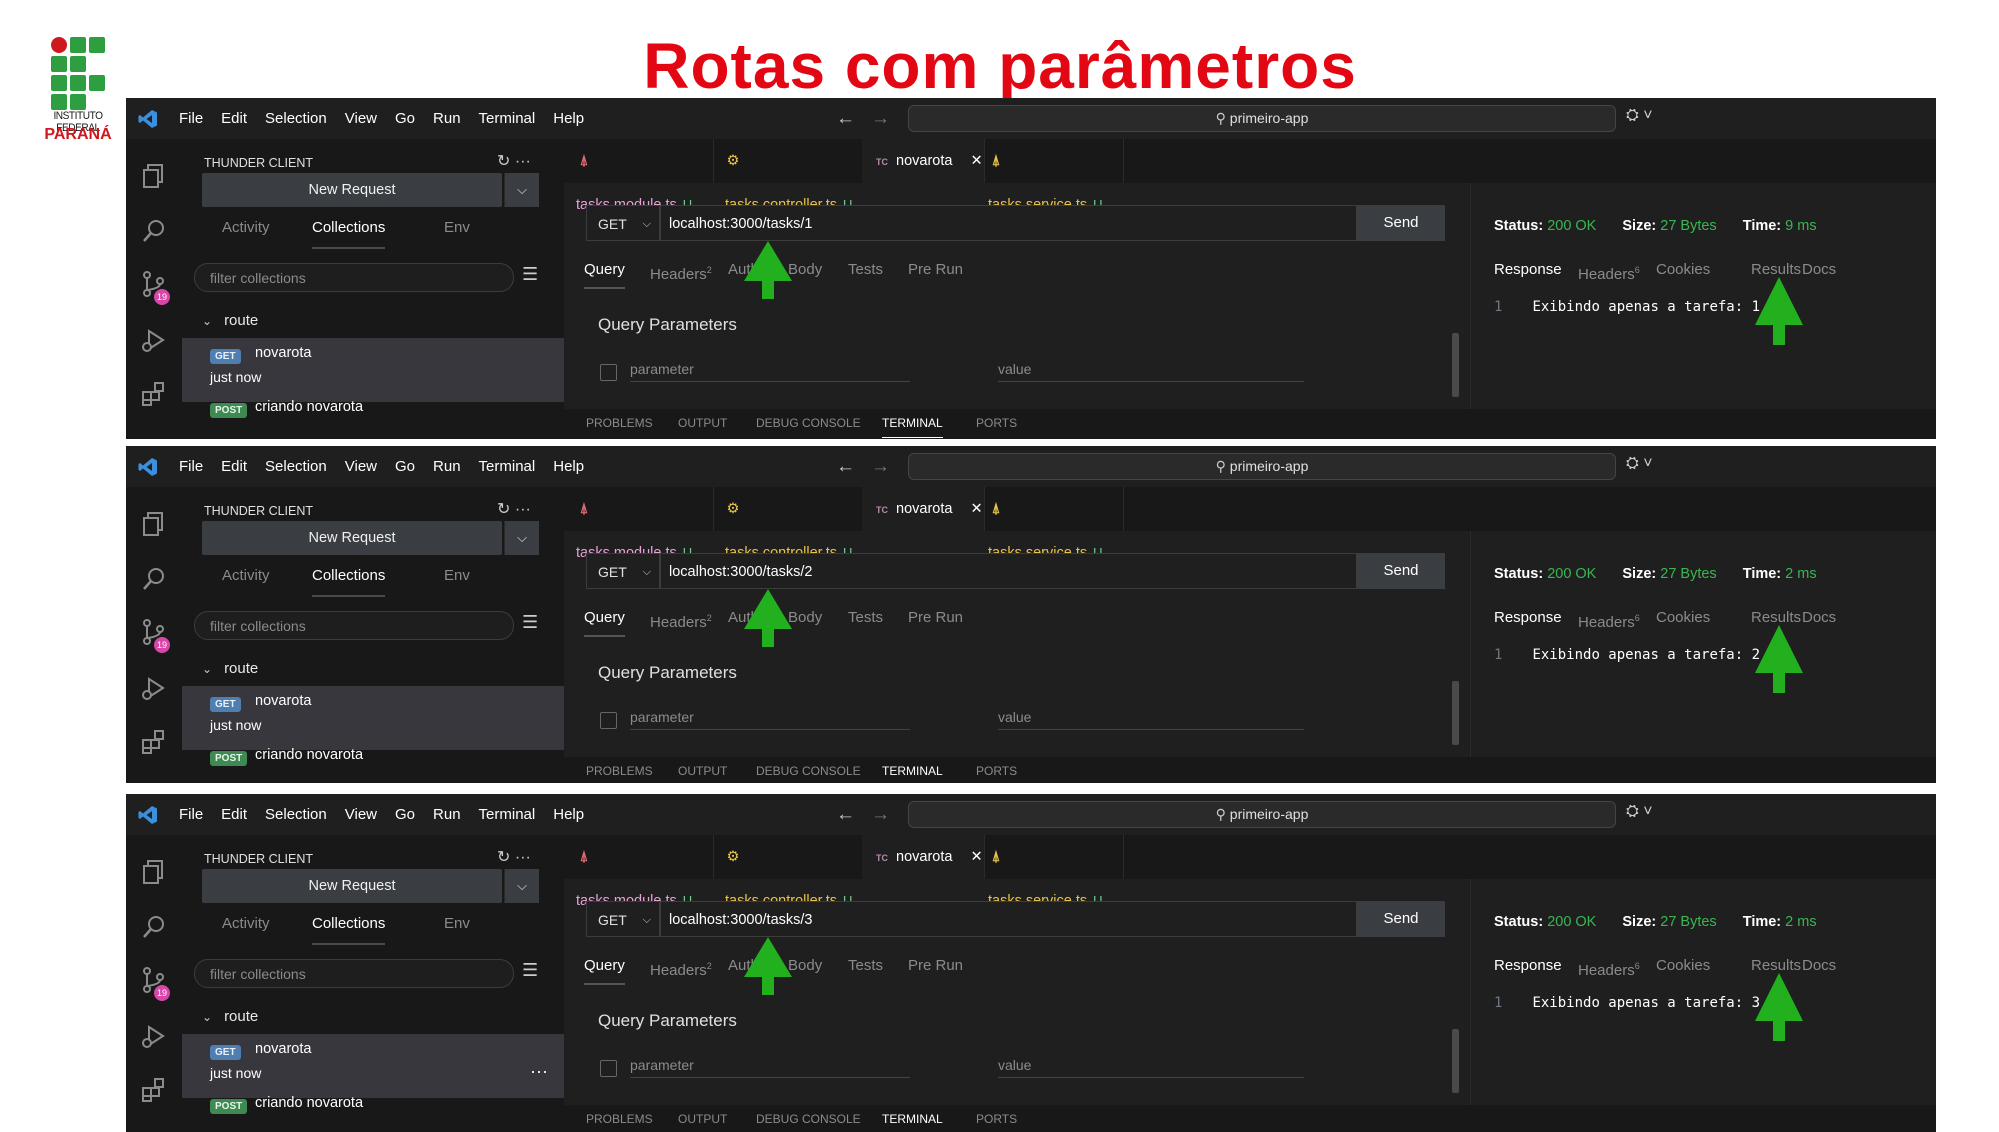 The height and width of the screenshot is (1132, 1999). What do you see at coordinates (246, 576) in the screenshot?
I see `tab-activity: Activity` at bounding box center [246, 576].